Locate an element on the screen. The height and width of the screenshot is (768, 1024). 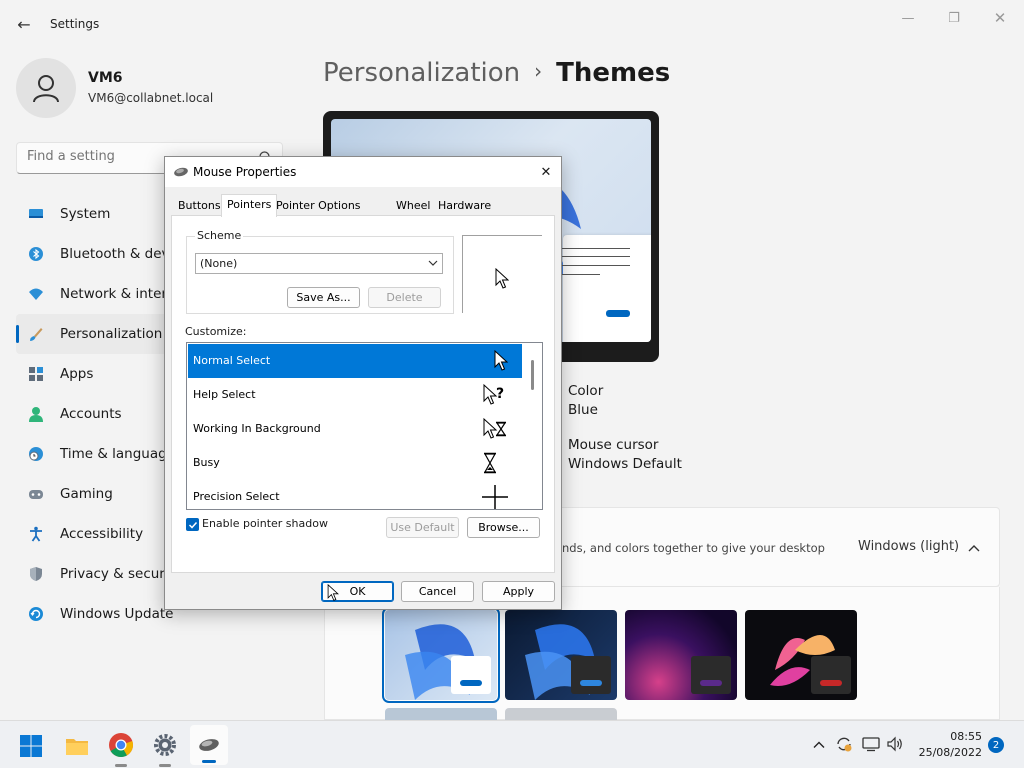
scheme-dropdown: (None) is located at coordinates (319, 263).